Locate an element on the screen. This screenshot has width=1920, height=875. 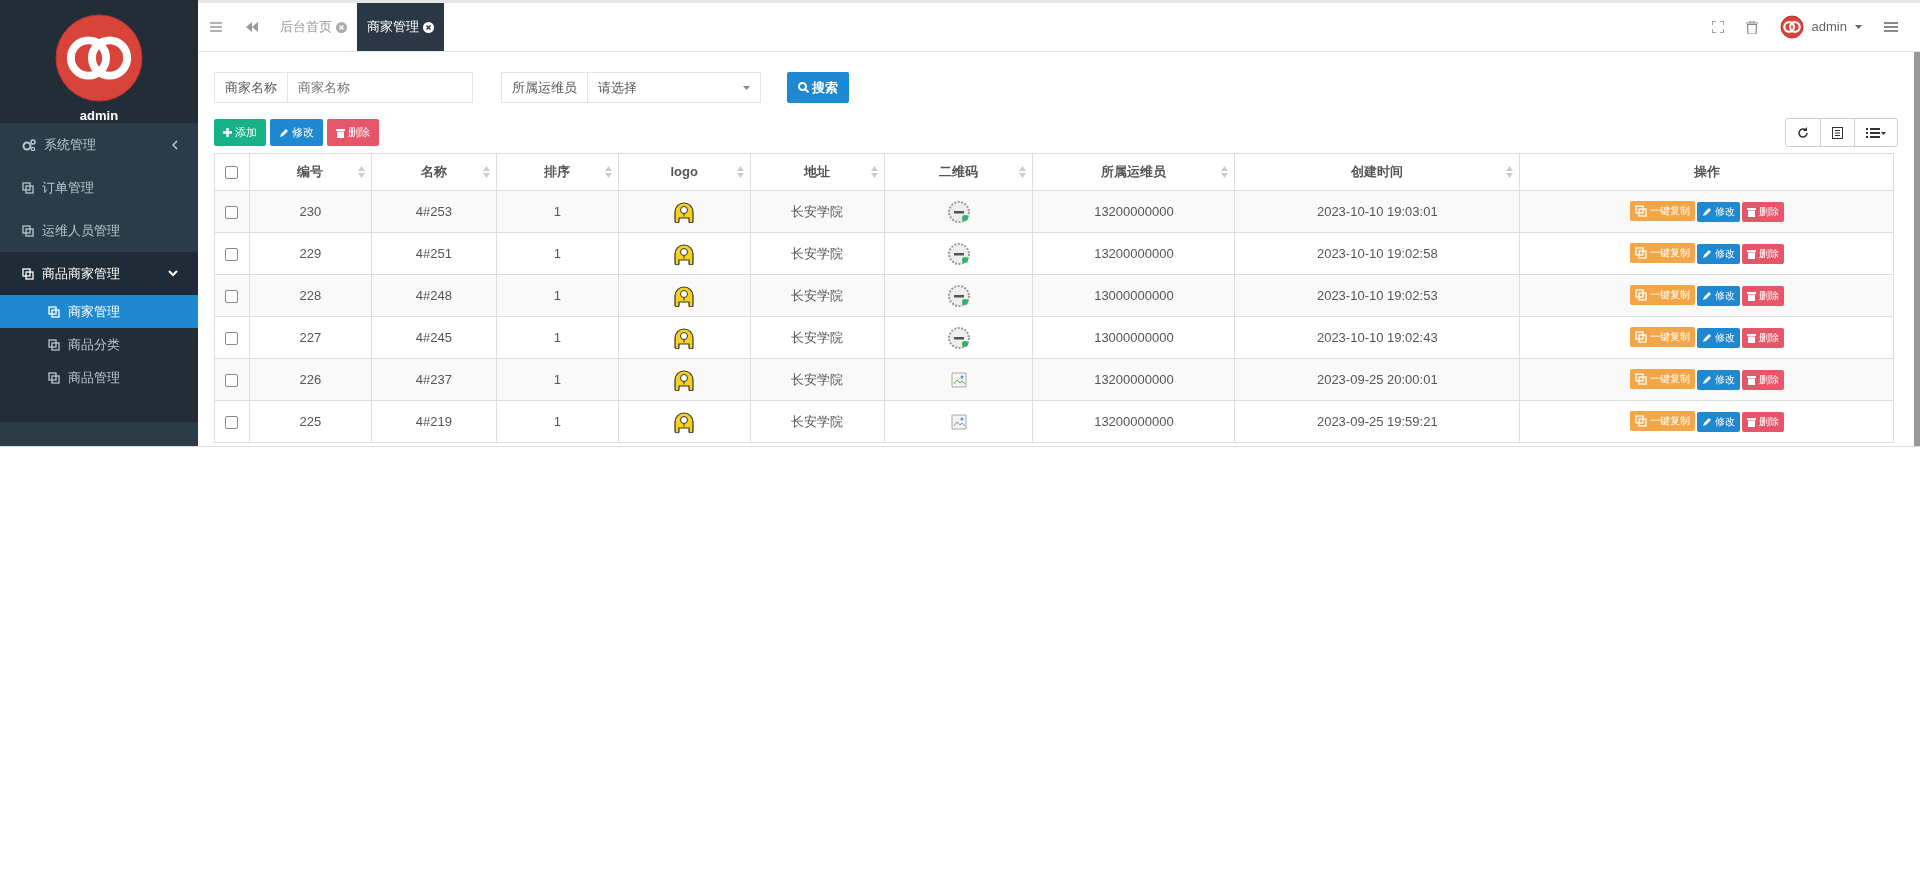
sidebar-toggle-icon is located at coordinates (1891, 27).